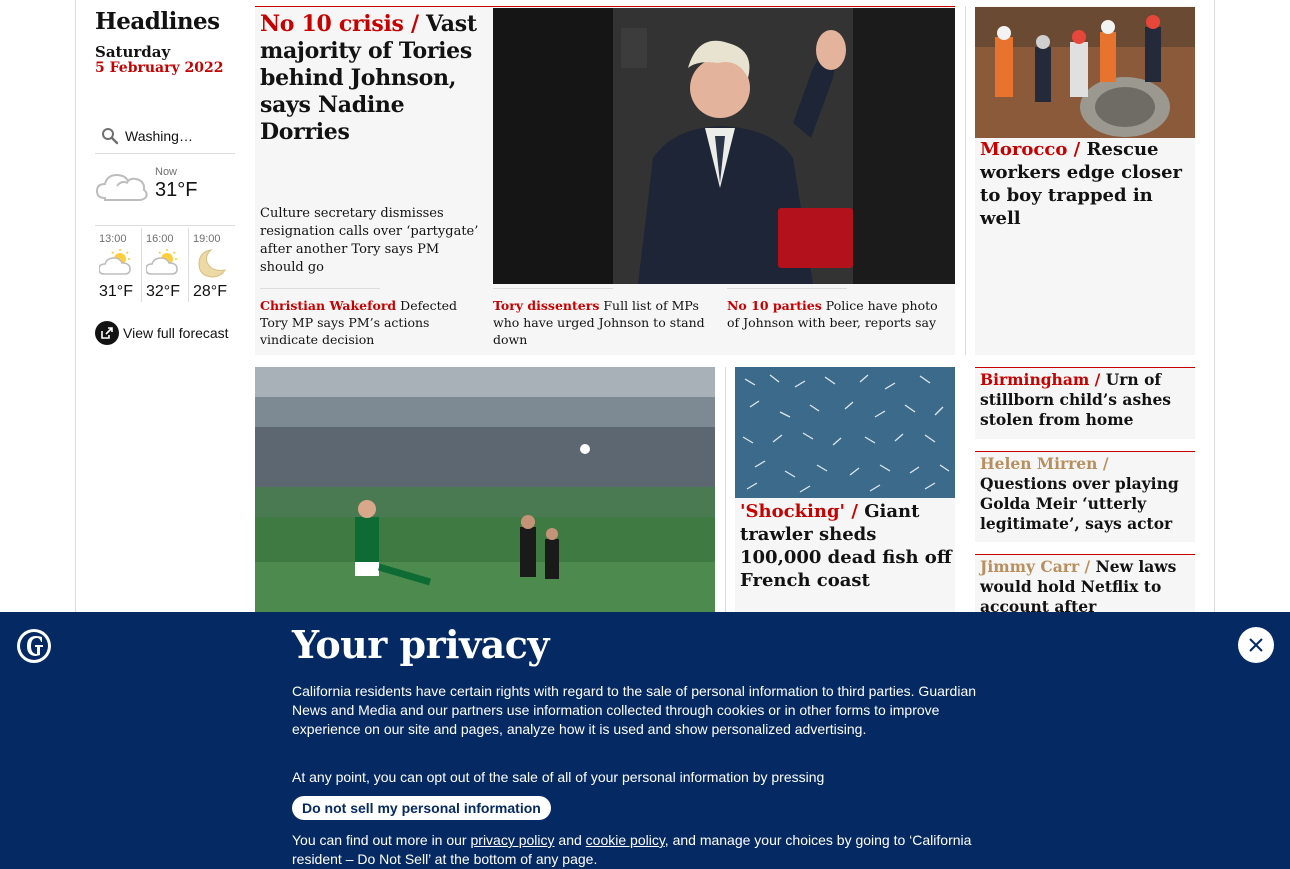  I want to click on moon-icon, so click(212, 263).